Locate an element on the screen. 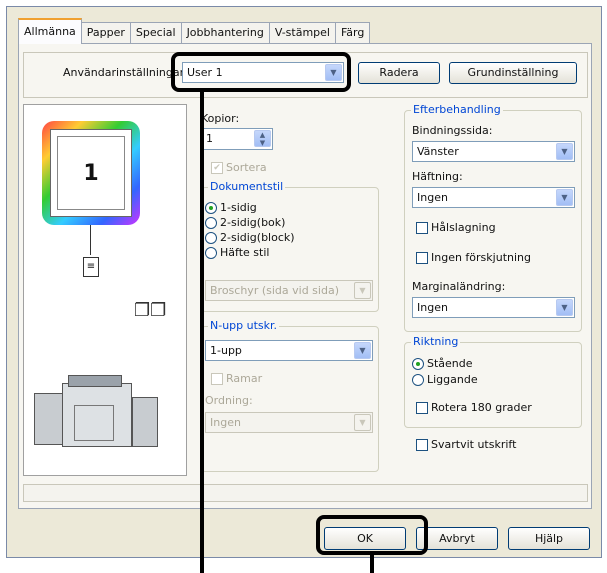  radio-landscape: Liggande is located at coordinates (445, 379).